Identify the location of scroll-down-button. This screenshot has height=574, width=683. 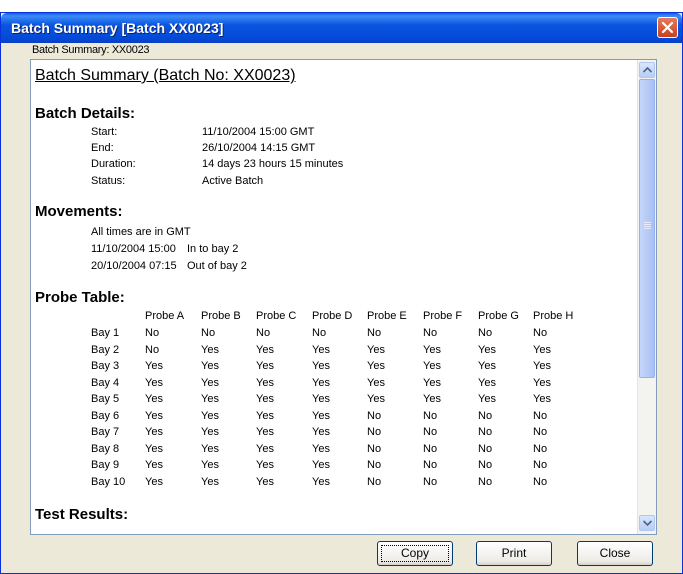
(647, 523).